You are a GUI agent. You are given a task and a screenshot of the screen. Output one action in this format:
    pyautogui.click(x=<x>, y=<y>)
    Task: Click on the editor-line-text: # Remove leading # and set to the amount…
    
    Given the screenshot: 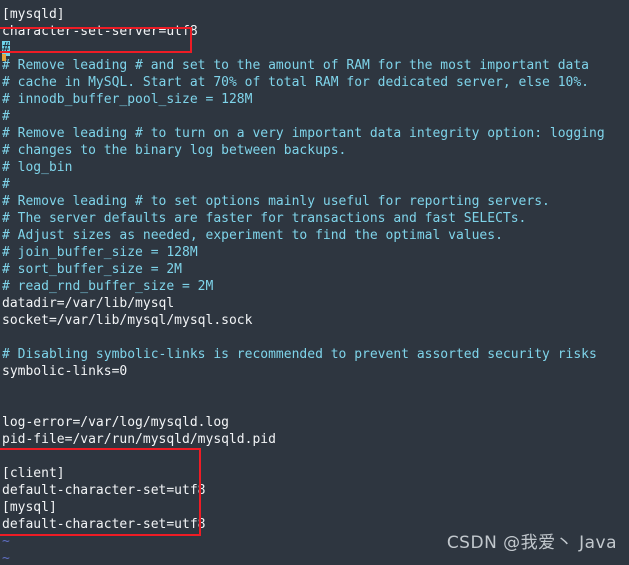 What is the action you would take?
    pyautogui.click(x=295, y=65)
    